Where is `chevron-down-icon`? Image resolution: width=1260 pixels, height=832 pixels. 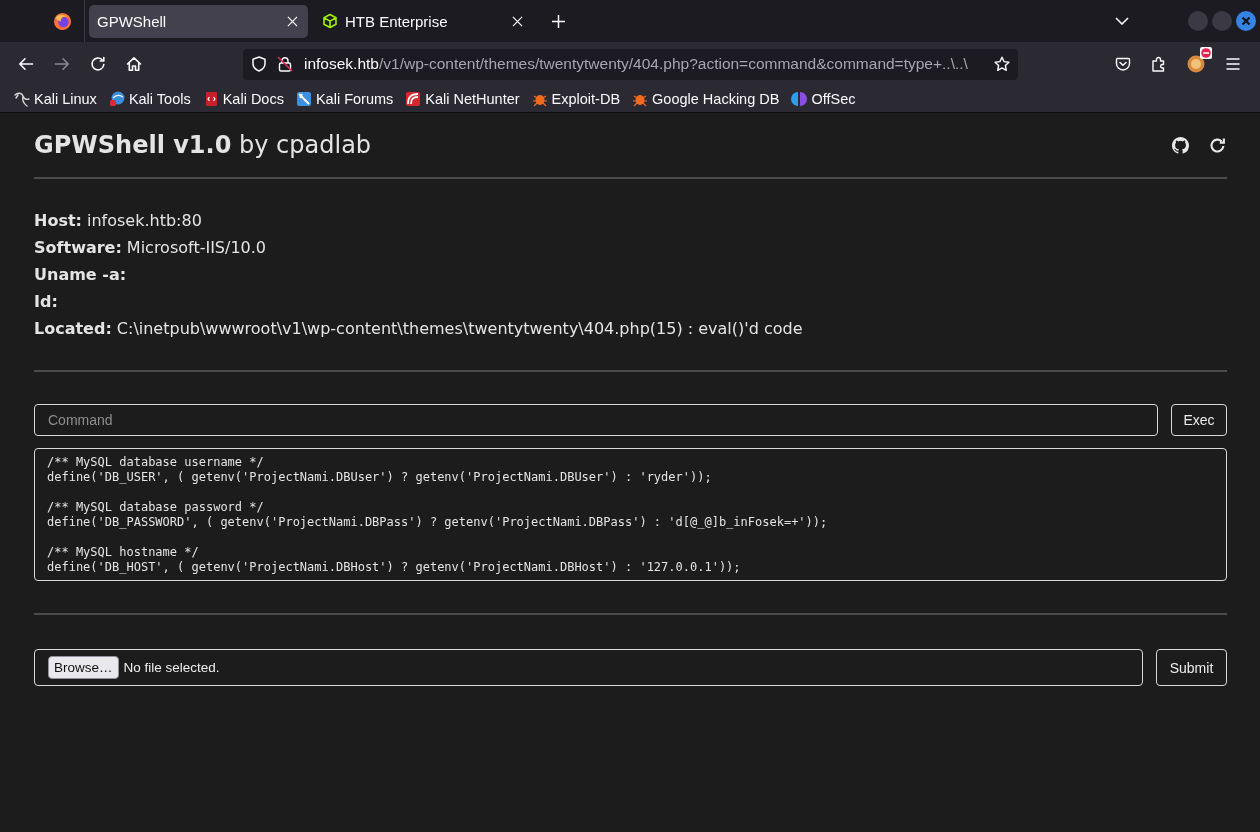 chevron-down-icon is located at coordinates (1122, 21).